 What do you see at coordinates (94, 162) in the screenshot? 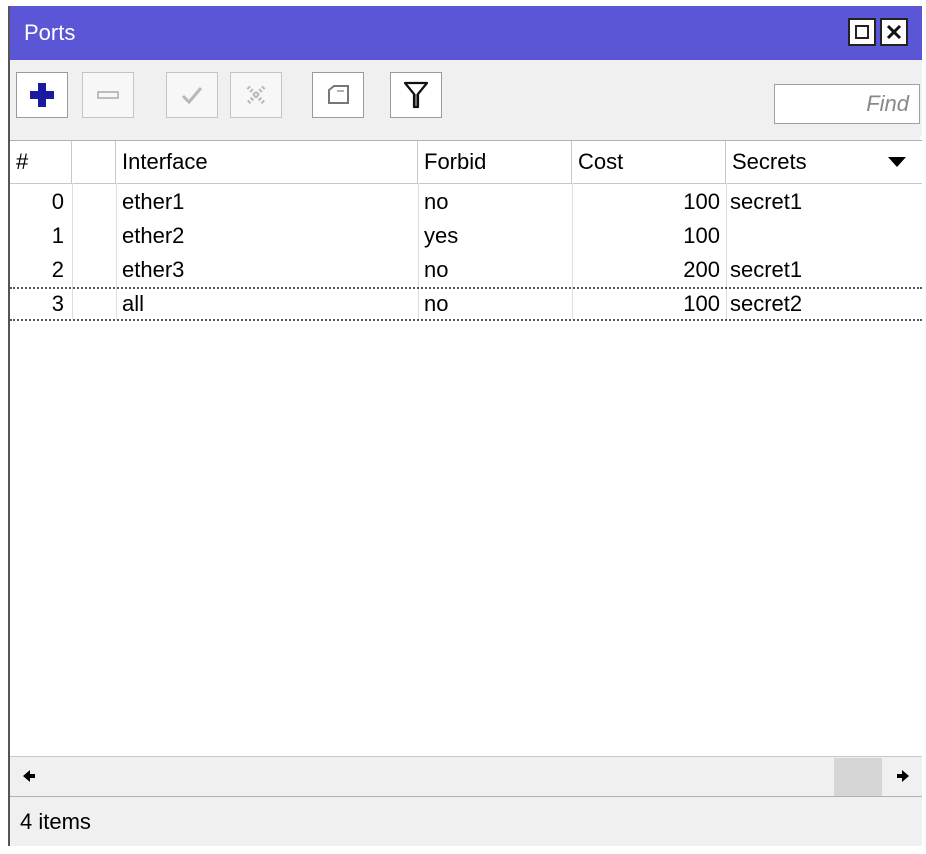
I see `column-header-flags` at bounding box center [94, 162].